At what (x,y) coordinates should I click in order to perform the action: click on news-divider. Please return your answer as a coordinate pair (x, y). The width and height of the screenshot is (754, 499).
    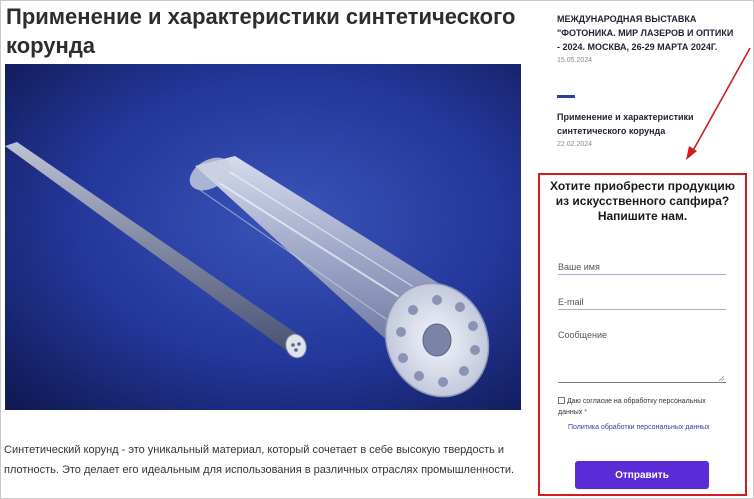
    Looking at the image, I should click on (566, 96).